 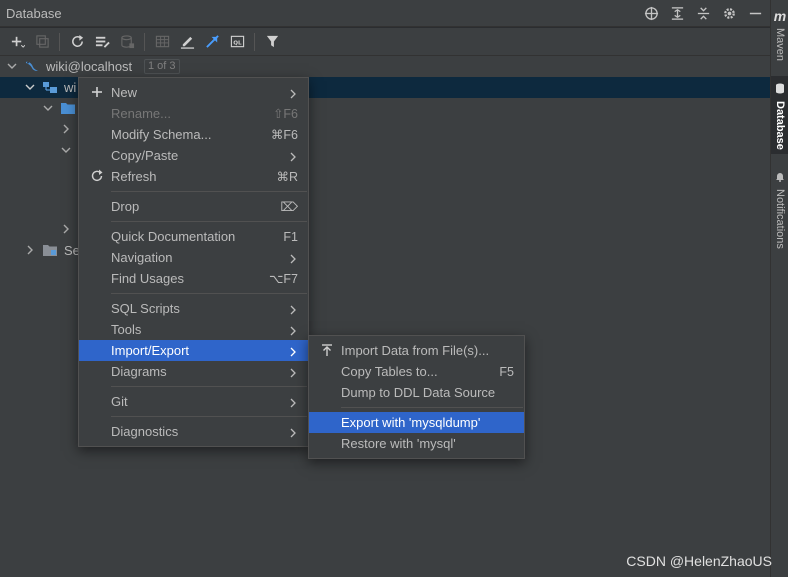 What do you see at coordinates (193, 401) in the screenshot?
I see `menu-item-git: Git` at bounding box center [193, 401].